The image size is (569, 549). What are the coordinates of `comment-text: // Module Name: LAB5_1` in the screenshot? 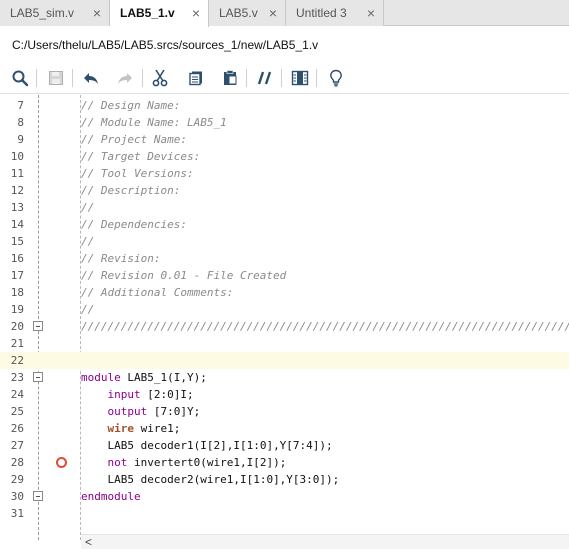 It's located at (154, 122).